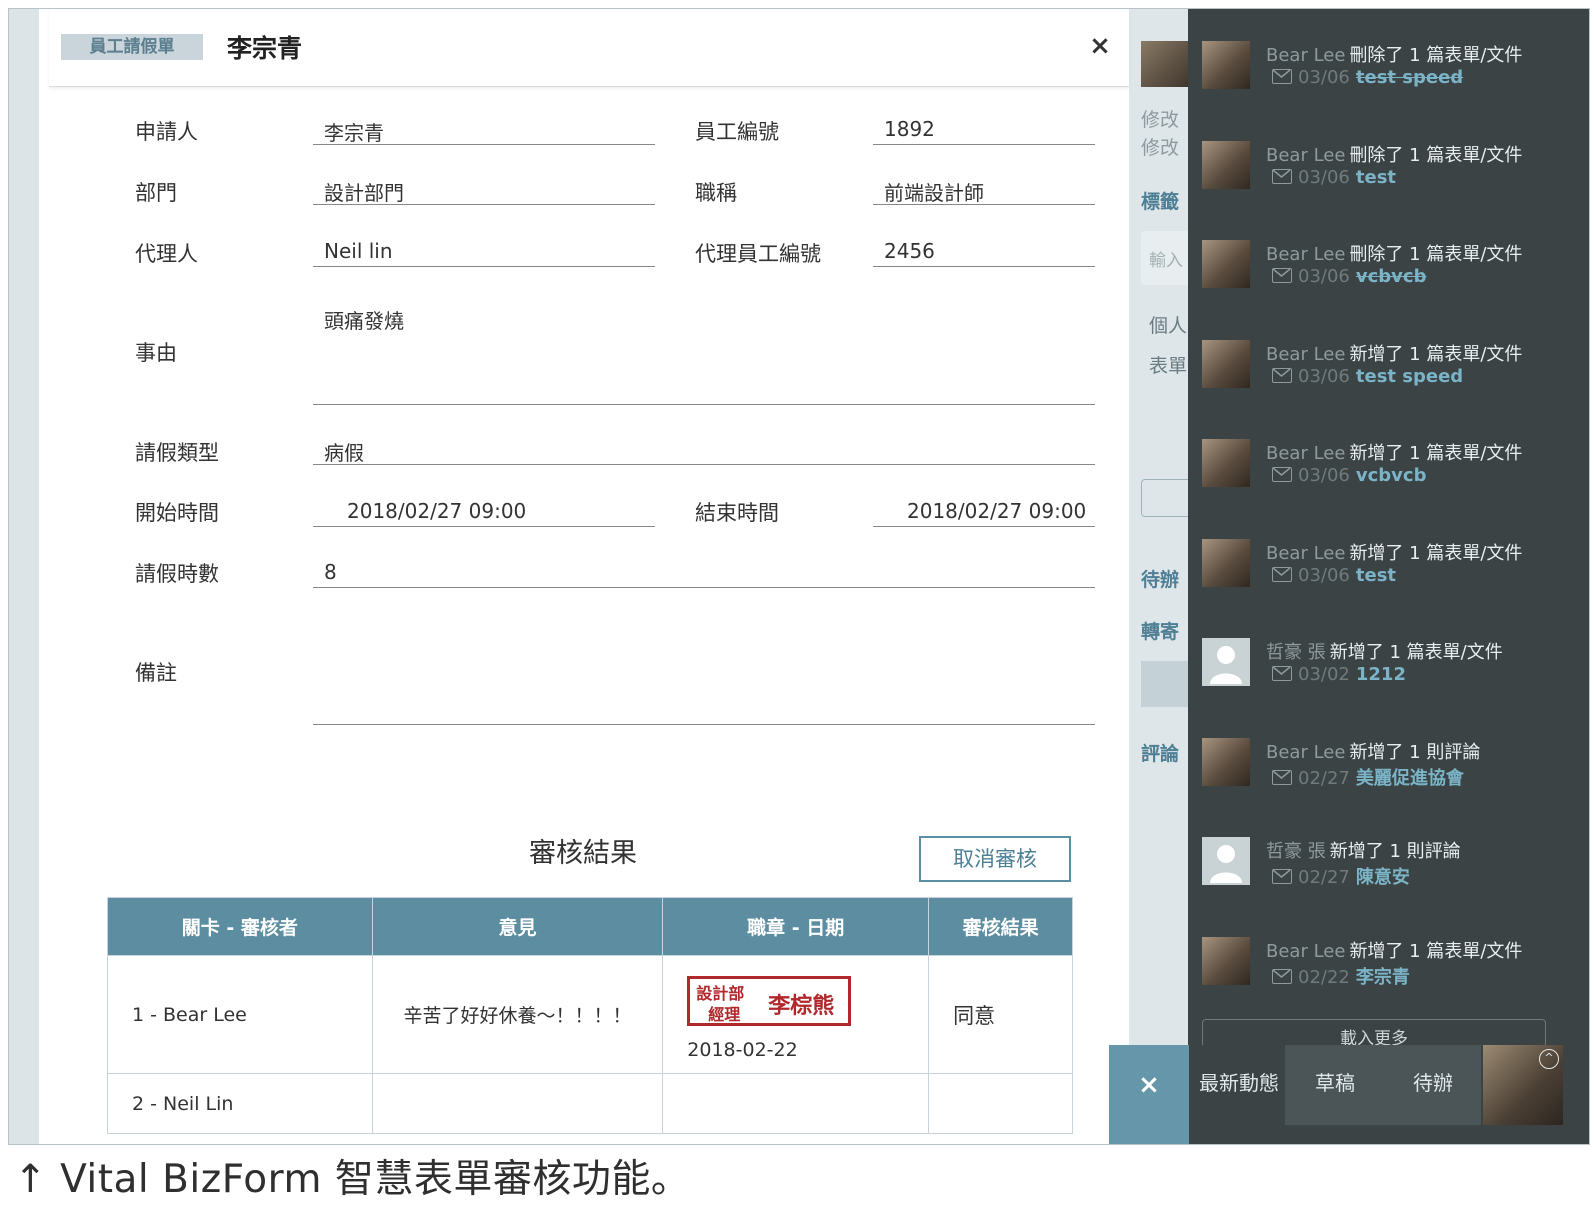 Image resolution: width=1596 pixels, height=1226 pixels. Describe the element at coordinates (704, 451) in the screenshot. I see `leave-type-field: 病假` at that location.